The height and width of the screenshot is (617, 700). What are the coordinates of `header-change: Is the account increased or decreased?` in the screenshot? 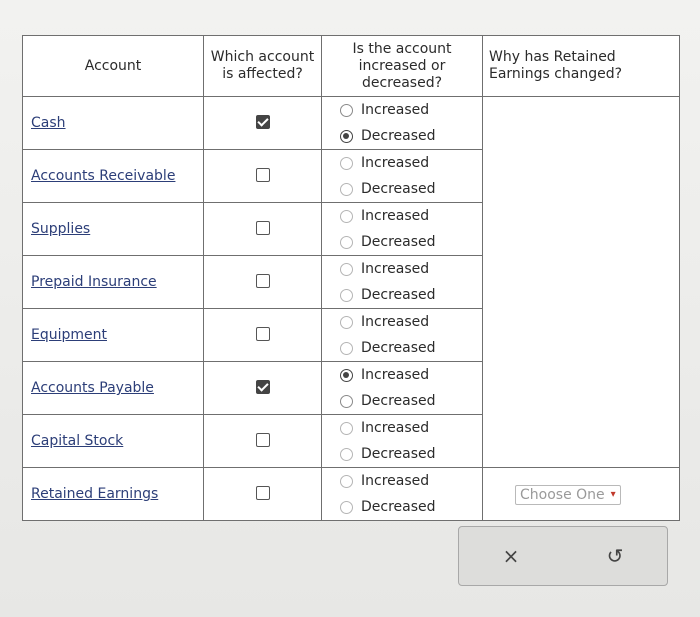 It's located at (402, 66).